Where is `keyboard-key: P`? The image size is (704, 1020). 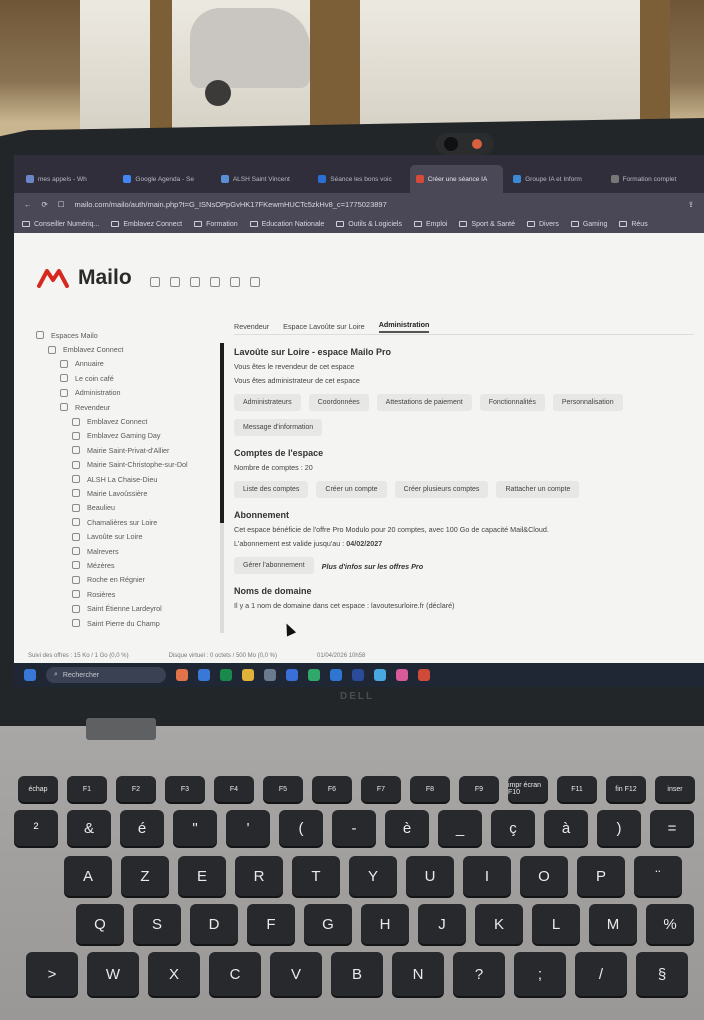 keyboard-key: P is located at coordinates (601, 876).